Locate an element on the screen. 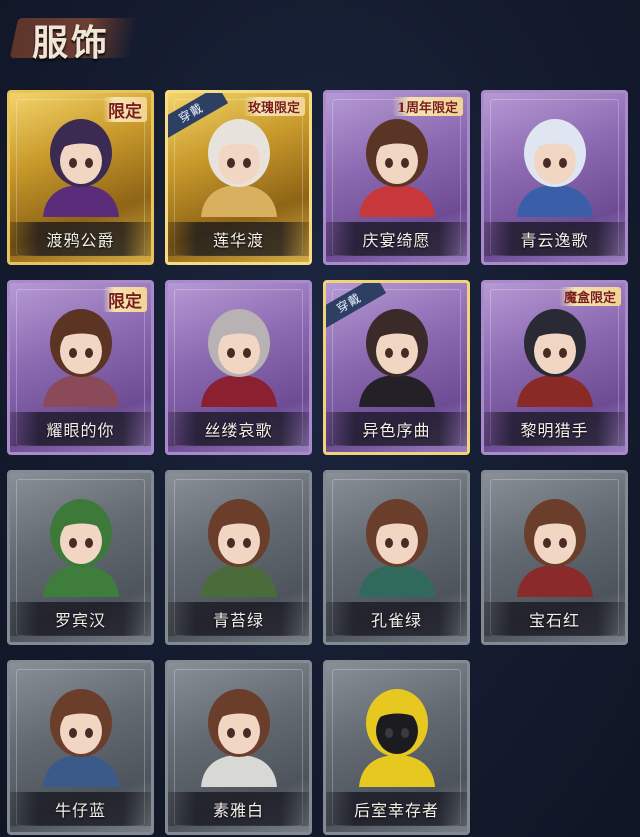 The image size is (640, 837). limited-badge: 玫瑰限定 is located at coordinates (273, 106).